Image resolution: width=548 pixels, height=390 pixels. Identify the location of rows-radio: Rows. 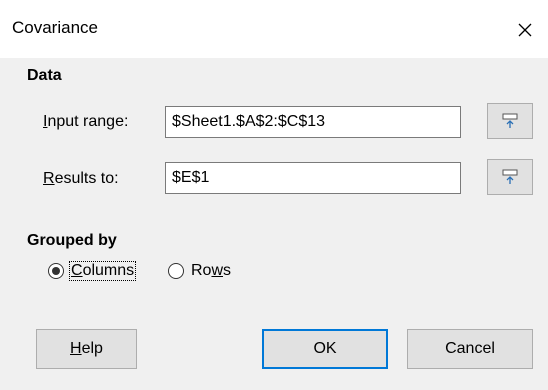
(200, 271).